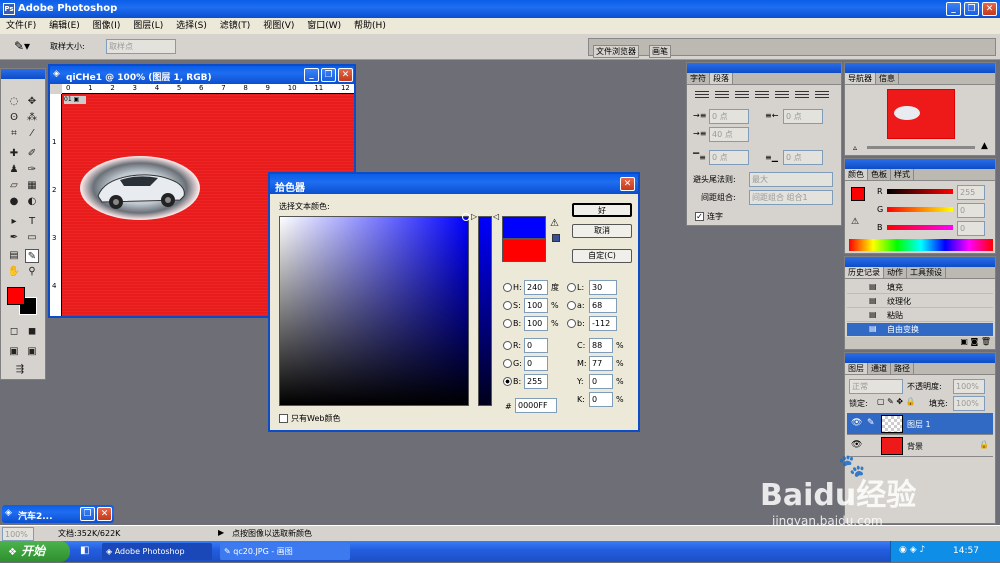  Describe the element at coordinates (32, 272) in the screenshot. I see `zoom-tool-icon: ⚲` at that location.